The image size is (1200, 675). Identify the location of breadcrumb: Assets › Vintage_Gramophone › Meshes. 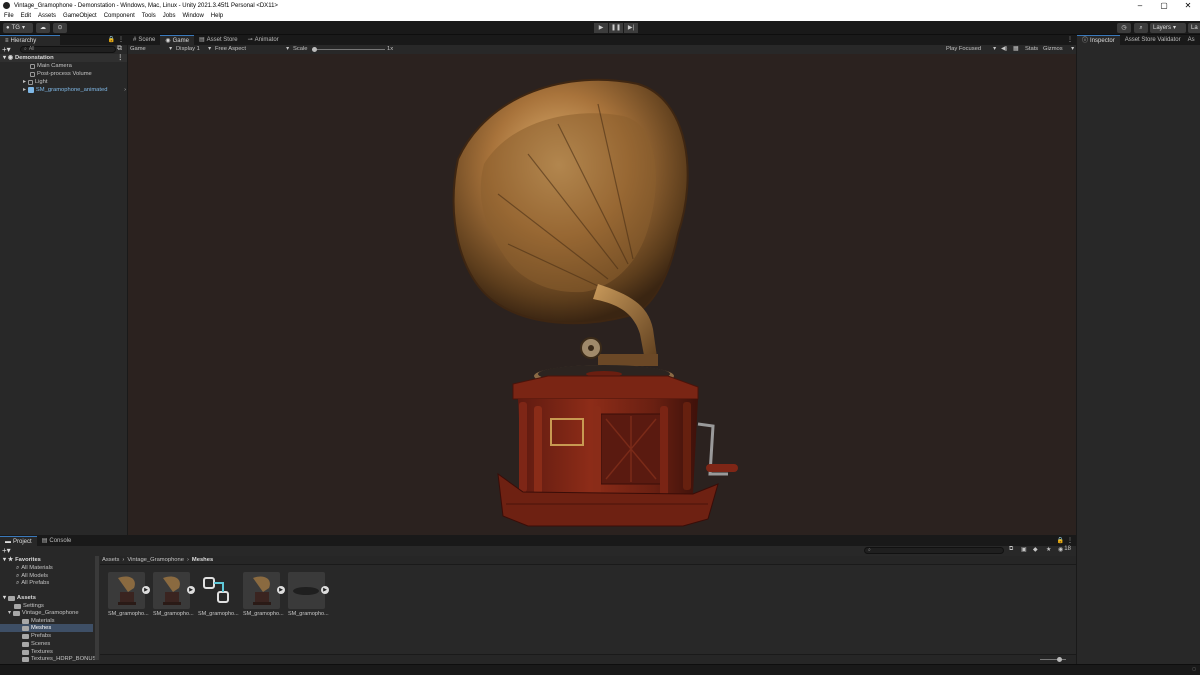
(588, 560).